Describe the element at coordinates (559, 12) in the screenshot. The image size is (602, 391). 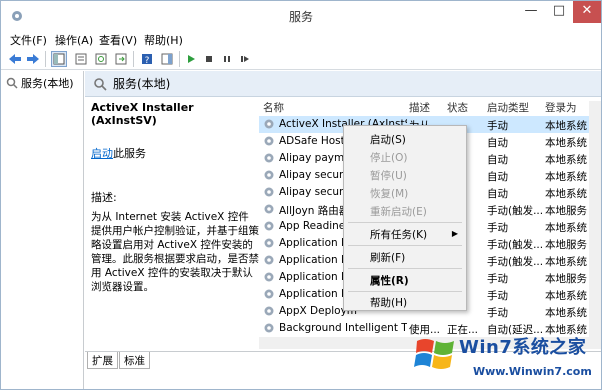
I see `maximize-button: □` at that location.